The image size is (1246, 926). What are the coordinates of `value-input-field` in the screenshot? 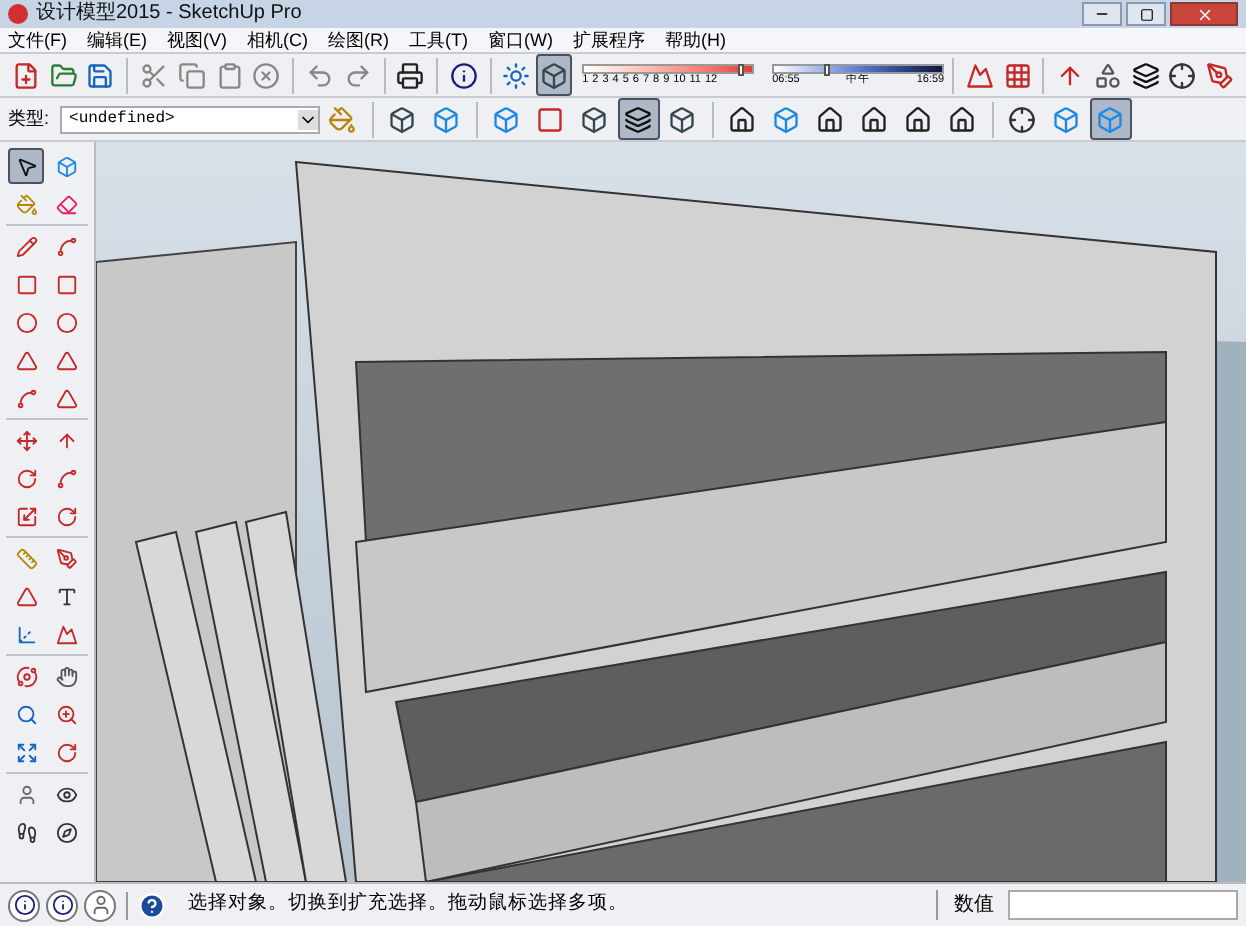 It's located at (1123, 905).